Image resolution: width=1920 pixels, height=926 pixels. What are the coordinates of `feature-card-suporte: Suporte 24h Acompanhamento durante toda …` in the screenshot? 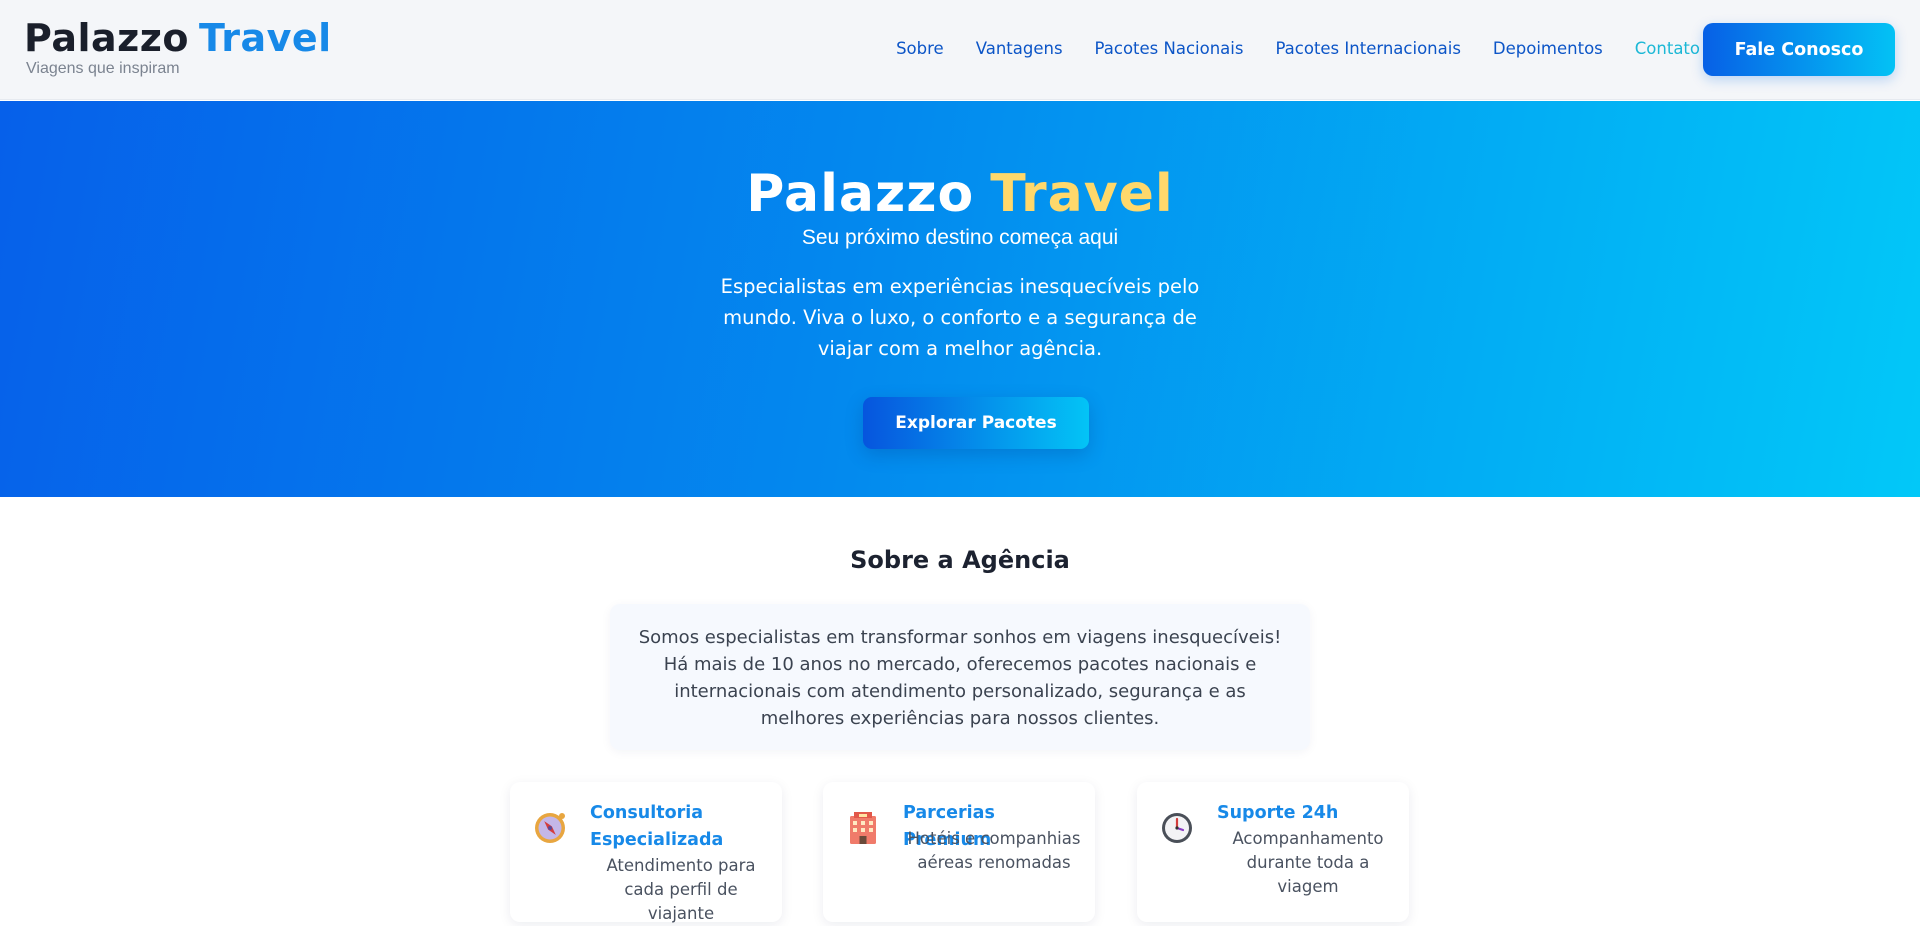 It's located at (1273, 852).